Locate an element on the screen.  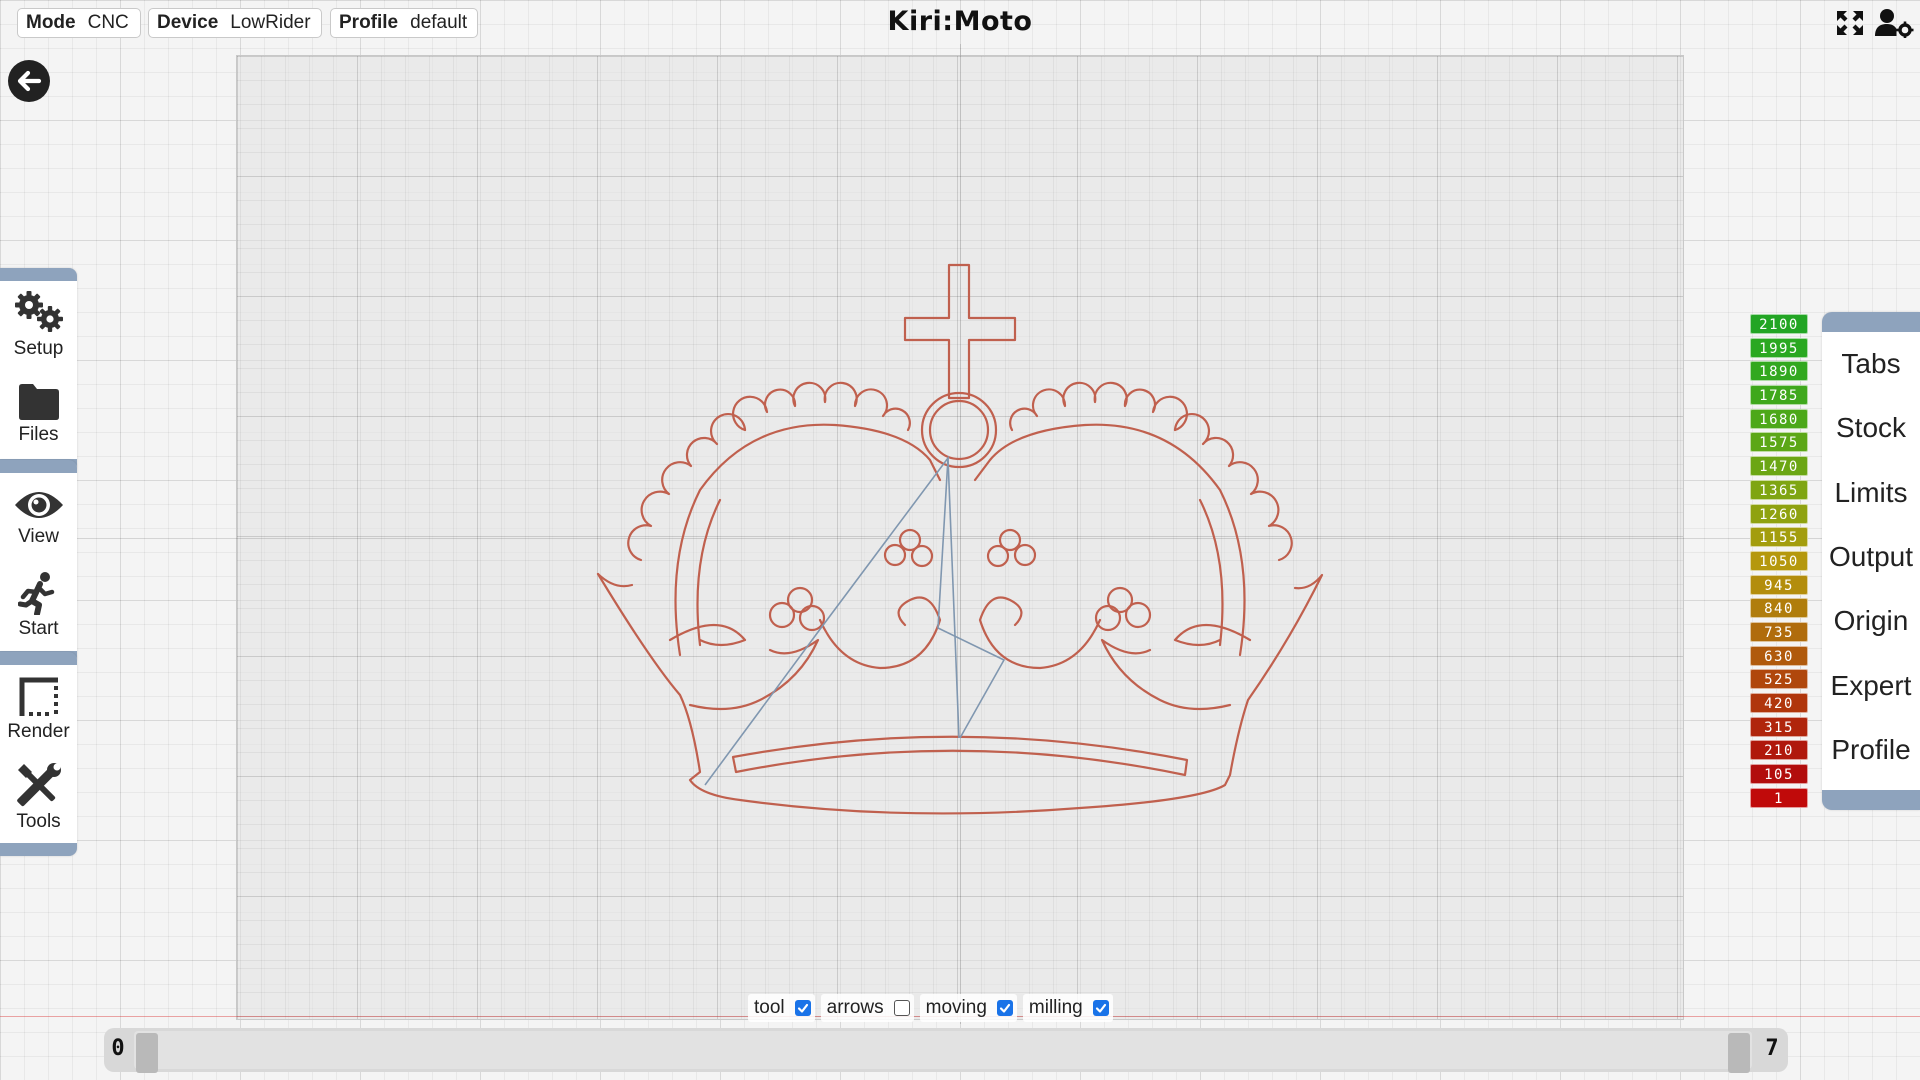
toggle-label: tool is located at coordinates (769, 1007).